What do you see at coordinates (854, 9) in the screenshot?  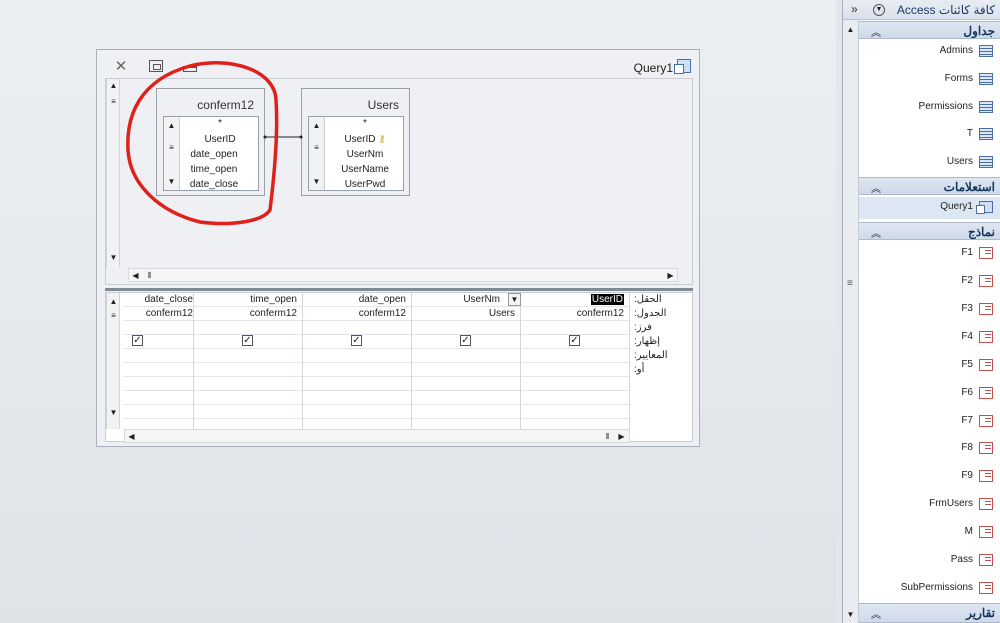 I see `collapse-pane-icon: »` at bounding box center [854, 9].